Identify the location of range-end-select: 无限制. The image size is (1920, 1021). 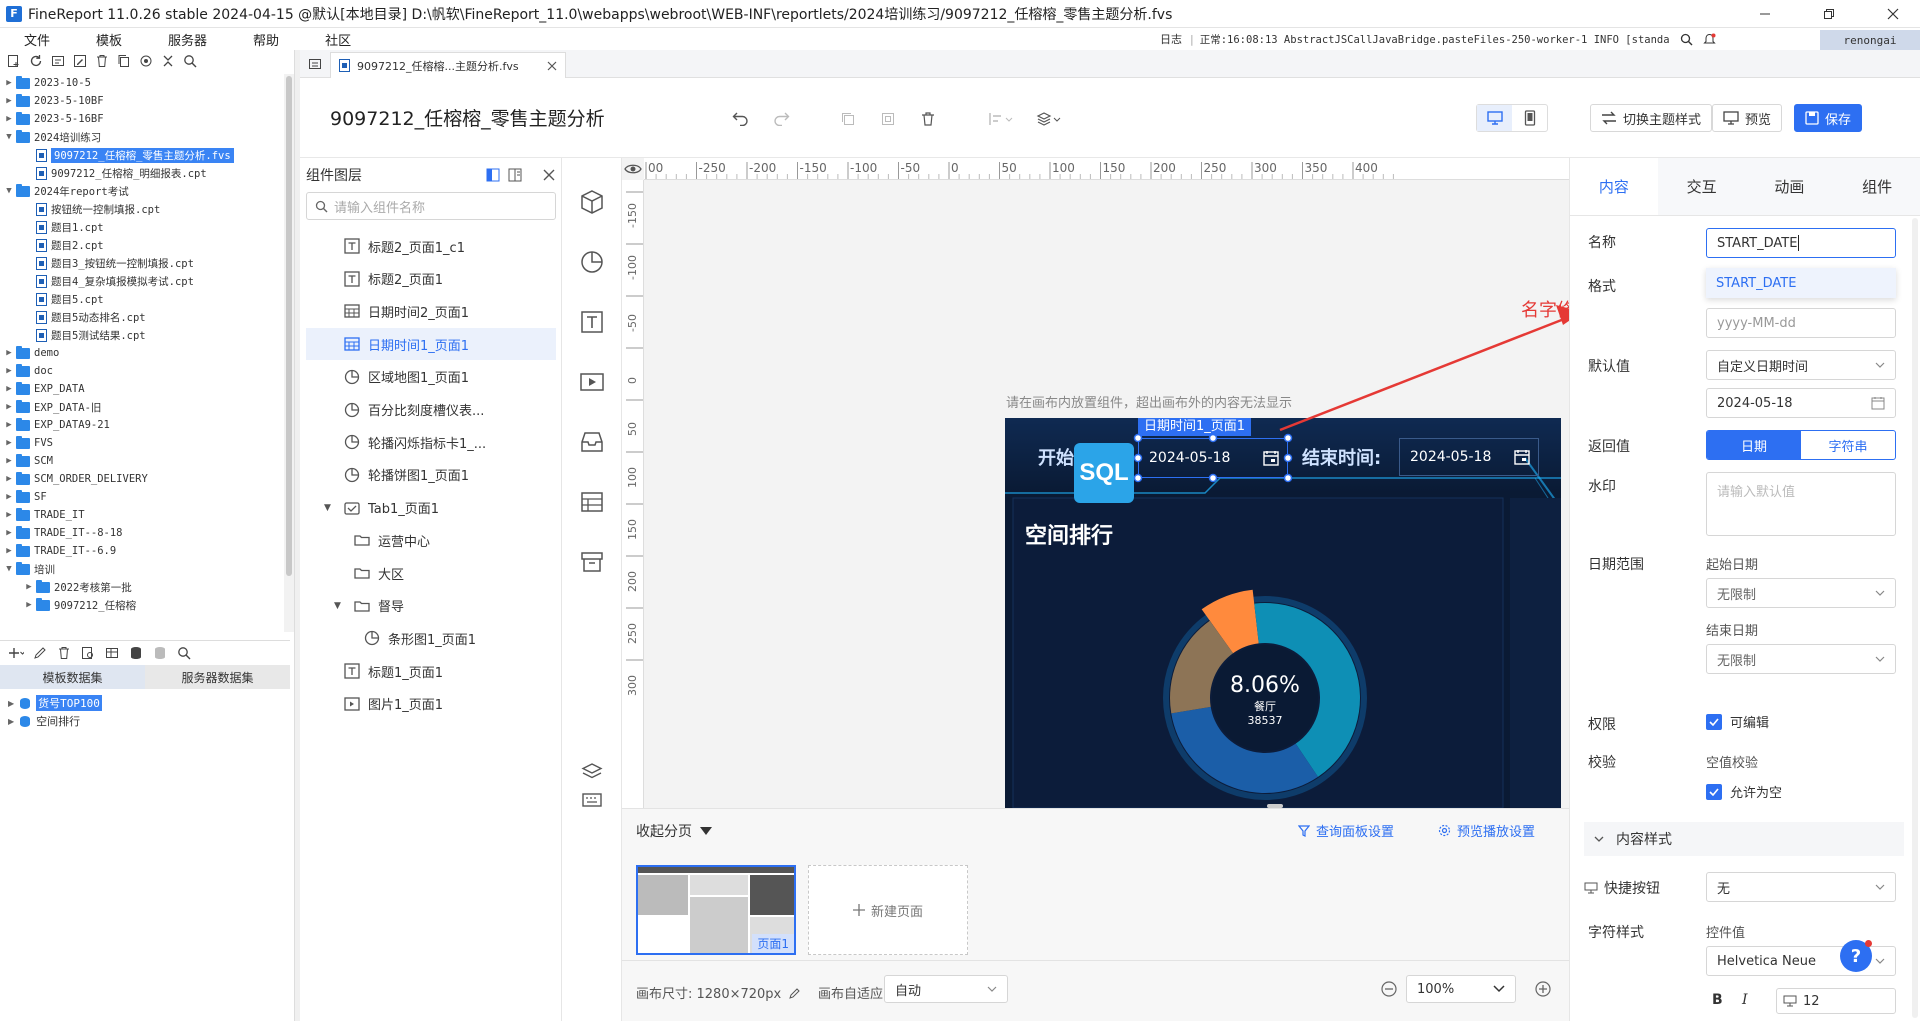
(1801, 659).